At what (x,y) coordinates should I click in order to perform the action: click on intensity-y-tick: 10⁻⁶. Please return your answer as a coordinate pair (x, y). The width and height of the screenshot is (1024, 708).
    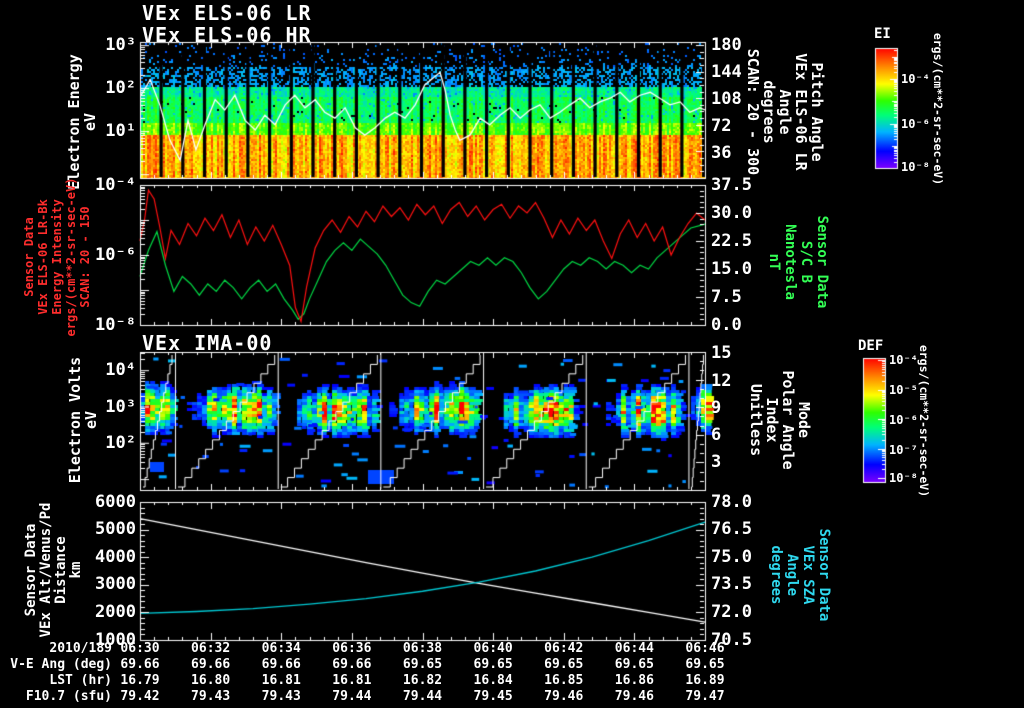
    Looking at the image, I should click on (115, 255).